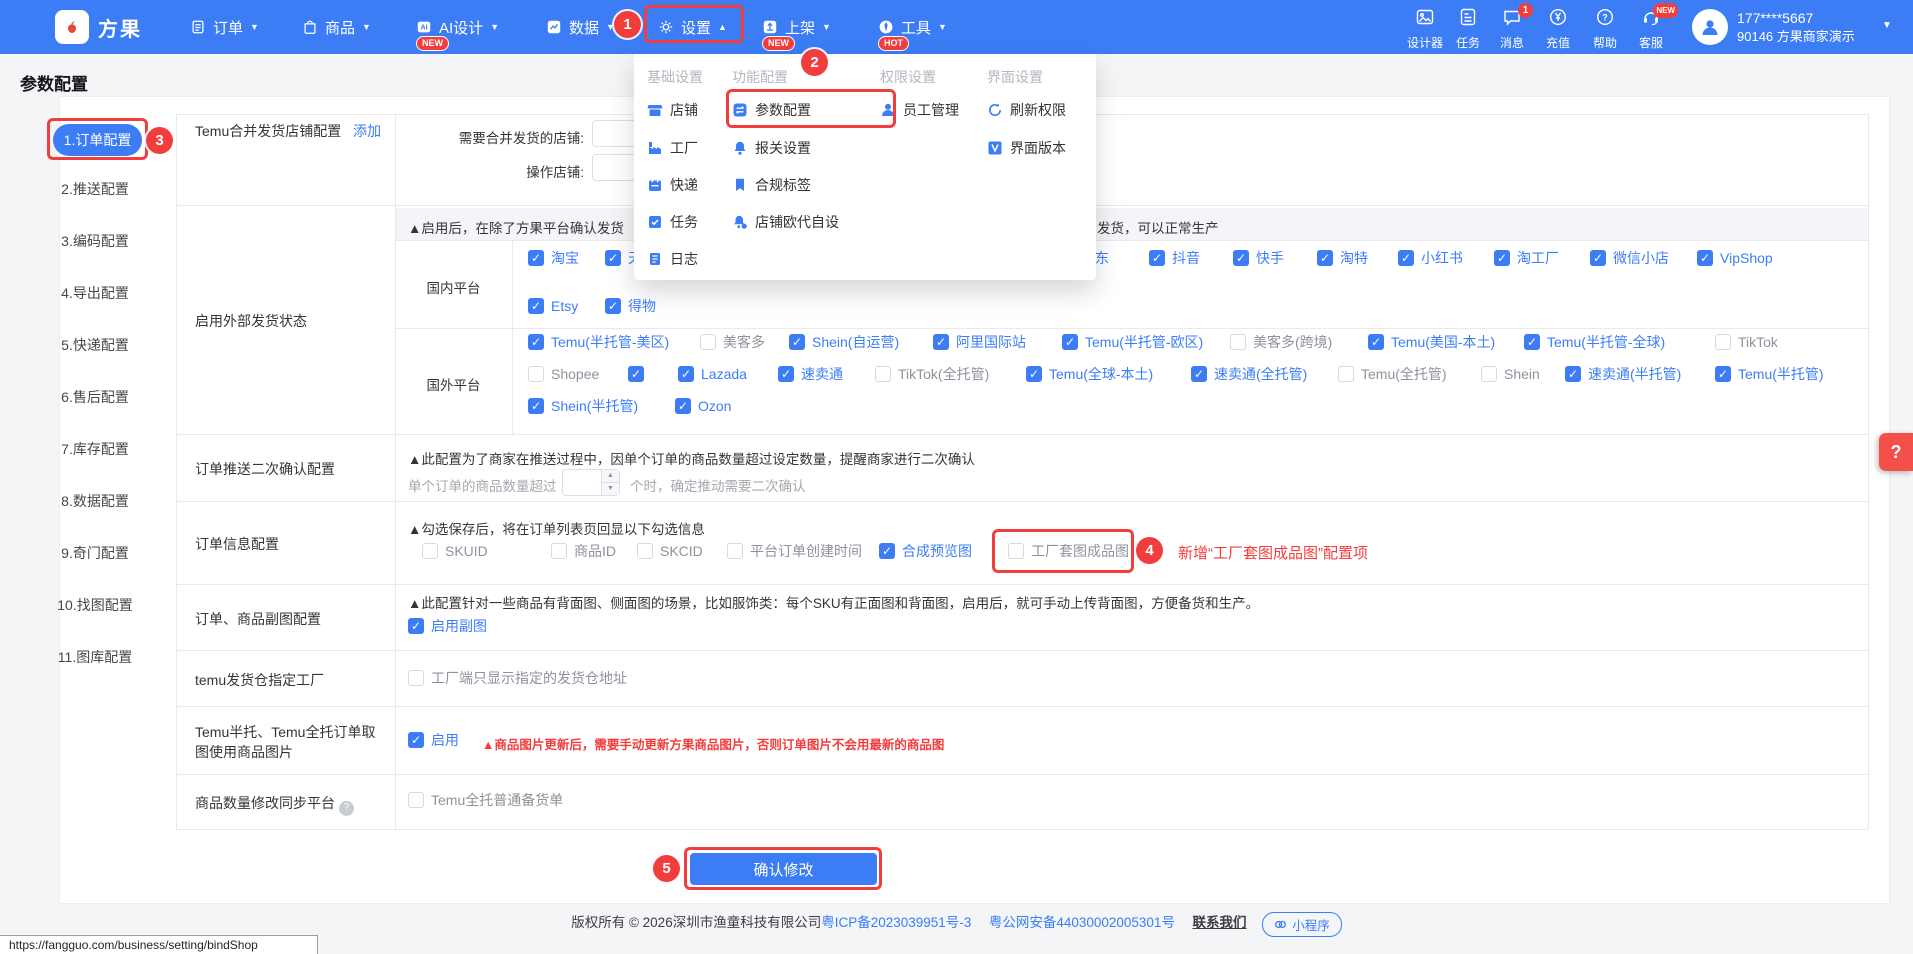 The width and height of the screenshot is (1913, 954). I want to click on platform-checkbox-item: 小红书, so click(1430, 258).